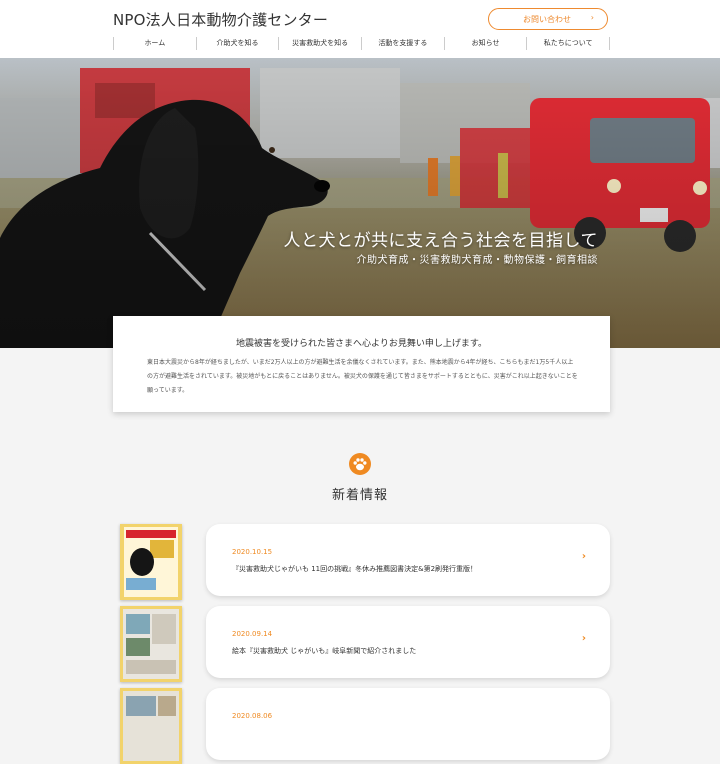 The image size is (720, 764). I want to click on news-item: 2020.09.14 絵本『災害救助犬 じゃがいも』岐阜新聞で紹介されました ›, so click(408, 642).